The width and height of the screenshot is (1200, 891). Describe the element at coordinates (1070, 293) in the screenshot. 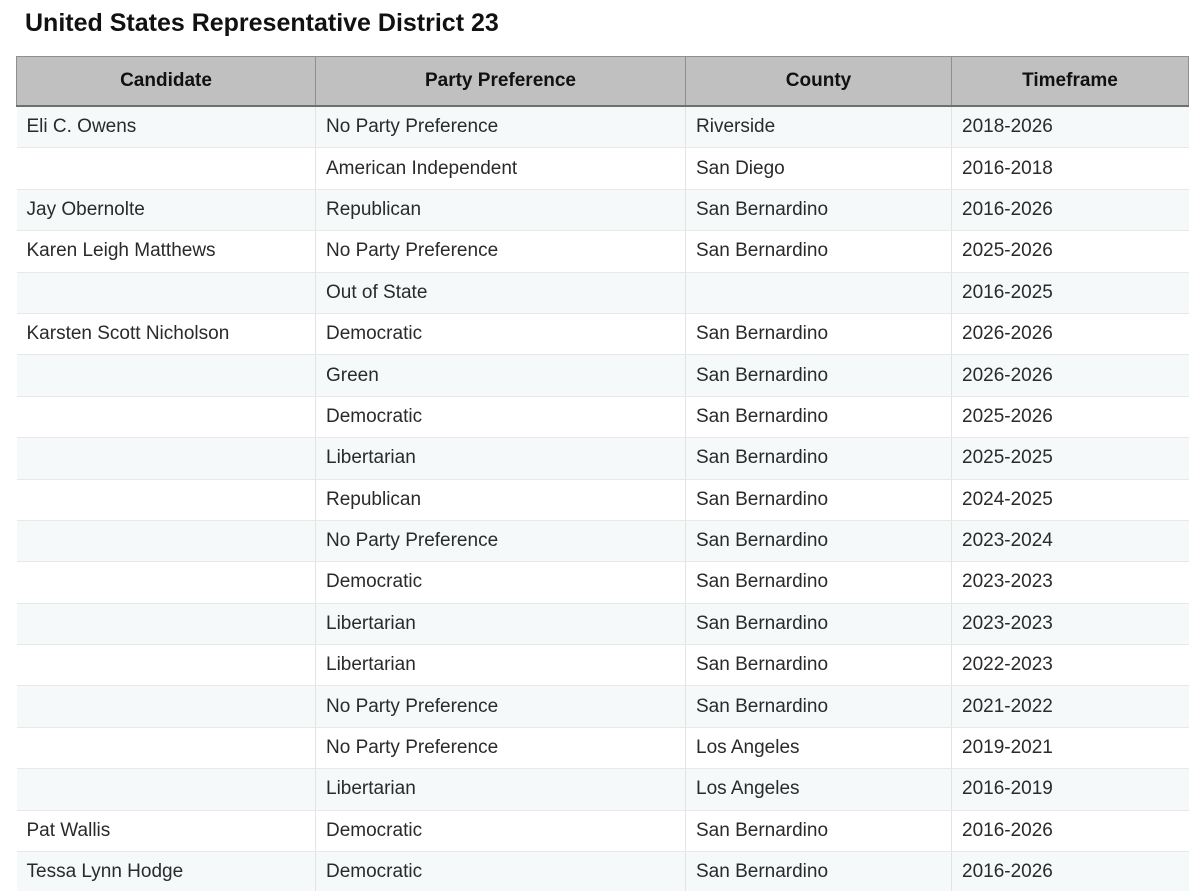

I see `timeframe-cell: 2016-2025` at that location.